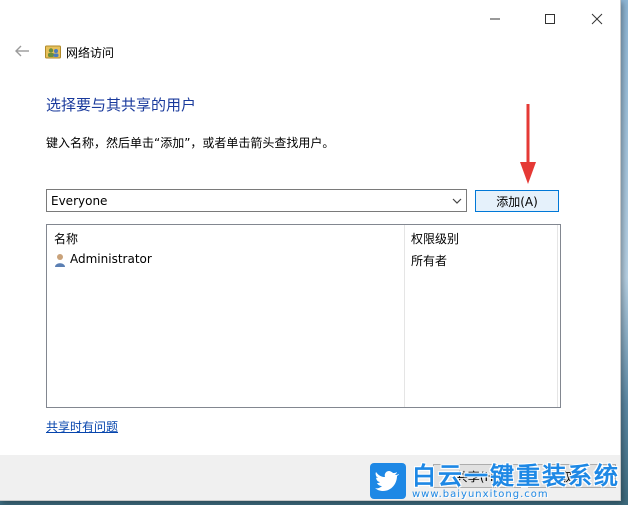 This screenshot has height=505, width=628. Describe the element at coordinates (528, 144) in the screenshot. I see `annotation-arrow-icon` at that location.